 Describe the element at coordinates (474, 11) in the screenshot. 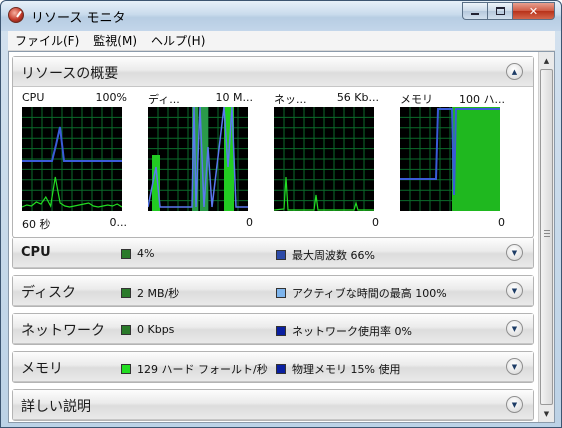

I see `minimize-button` at that location.